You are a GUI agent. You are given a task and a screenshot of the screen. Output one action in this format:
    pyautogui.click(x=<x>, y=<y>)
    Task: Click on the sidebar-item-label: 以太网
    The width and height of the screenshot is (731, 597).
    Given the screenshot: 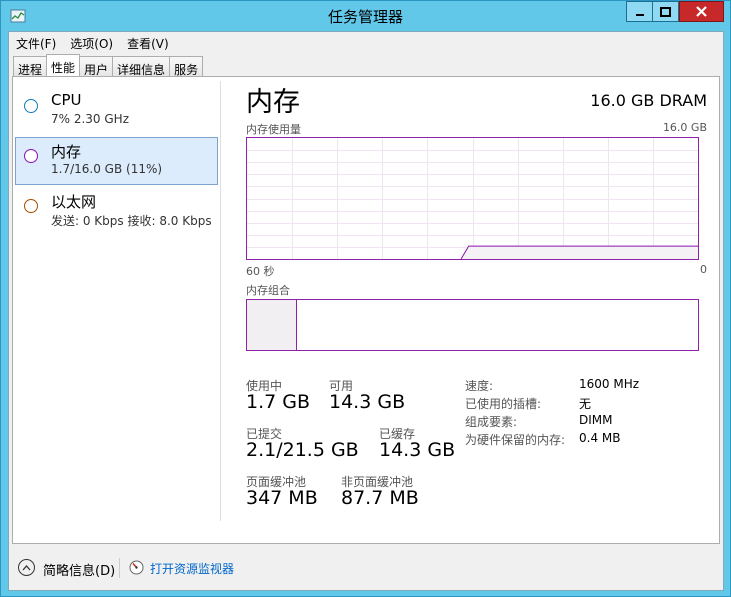 What is the action you would take?
    pyautogui.click(x=74, y=202)
    